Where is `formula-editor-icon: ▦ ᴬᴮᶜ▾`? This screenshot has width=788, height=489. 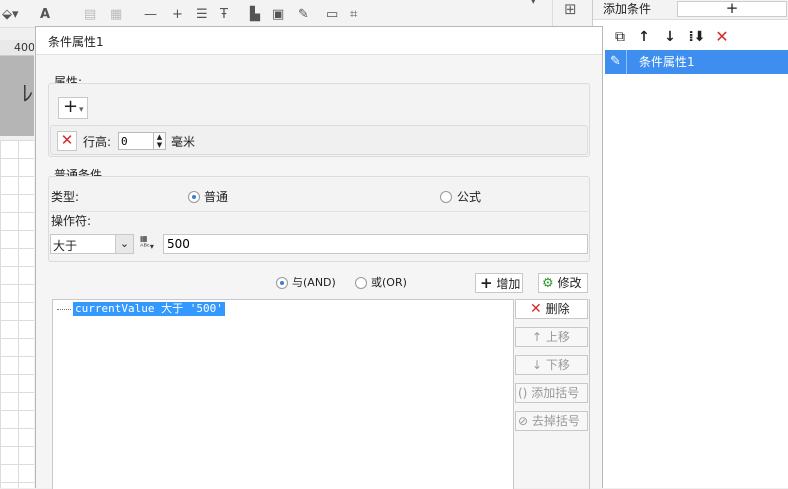
formula-editor-icon: ▦ ᴬᴮᶜ▾ is located at coordinates (147, 243).